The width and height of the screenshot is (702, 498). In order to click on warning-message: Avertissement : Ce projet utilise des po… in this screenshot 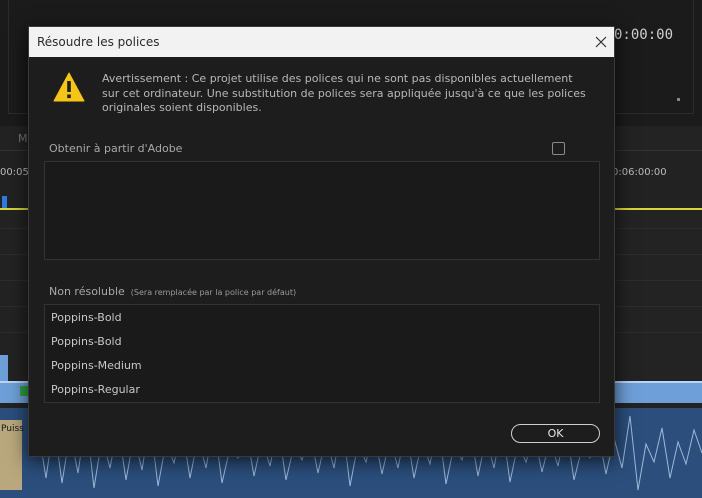, I will do `click(344, 93)`.